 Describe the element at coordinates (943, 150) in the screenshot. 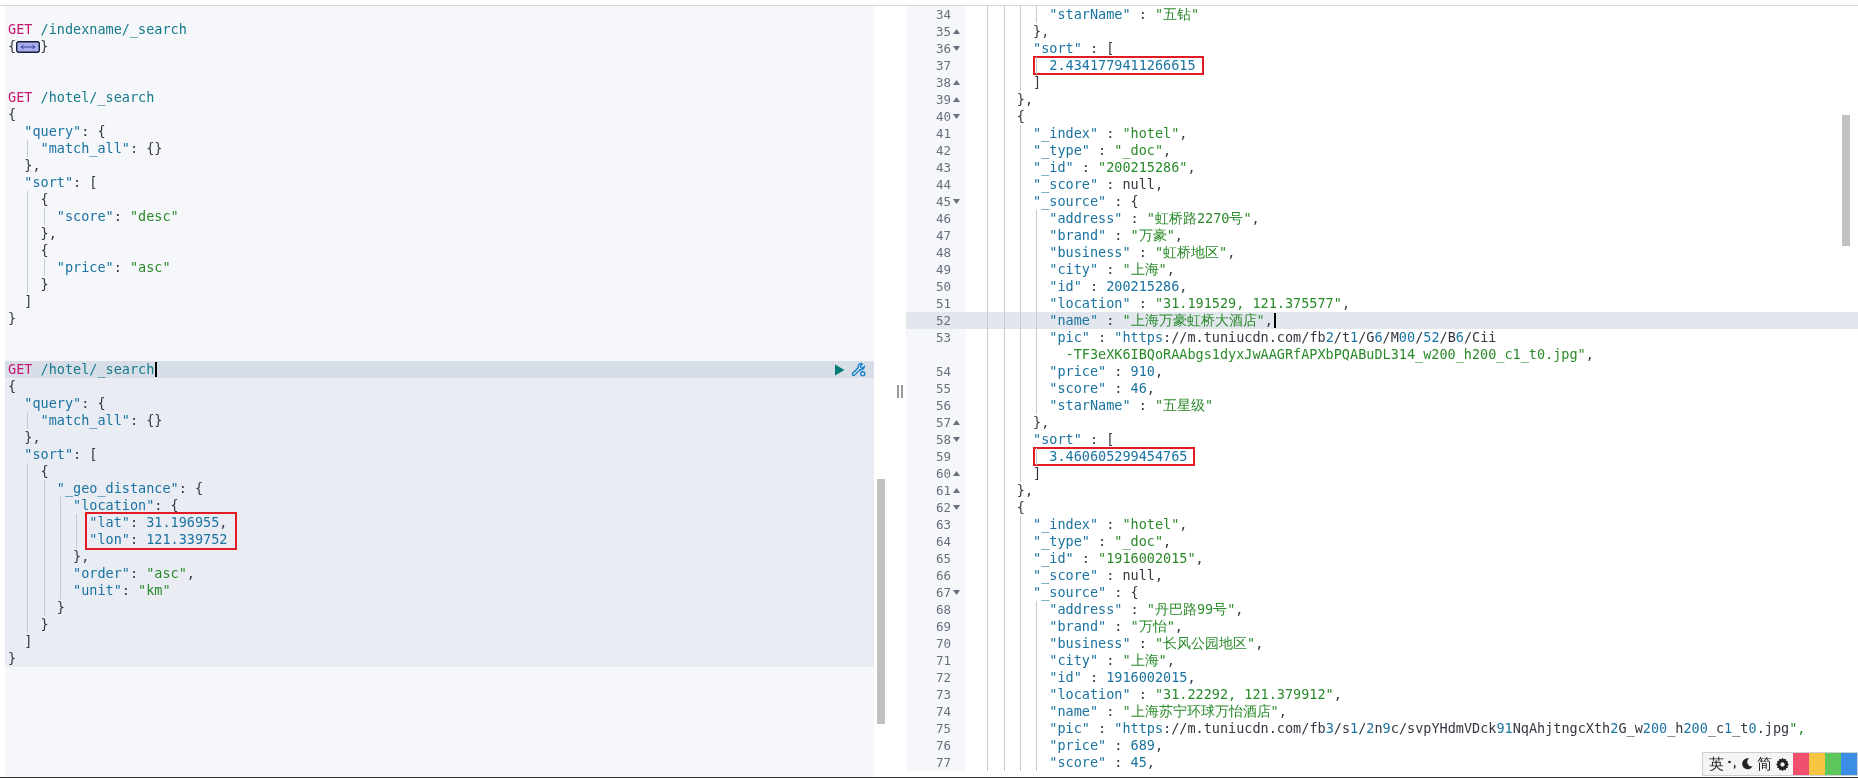

I see `line-number: 42` at that location.